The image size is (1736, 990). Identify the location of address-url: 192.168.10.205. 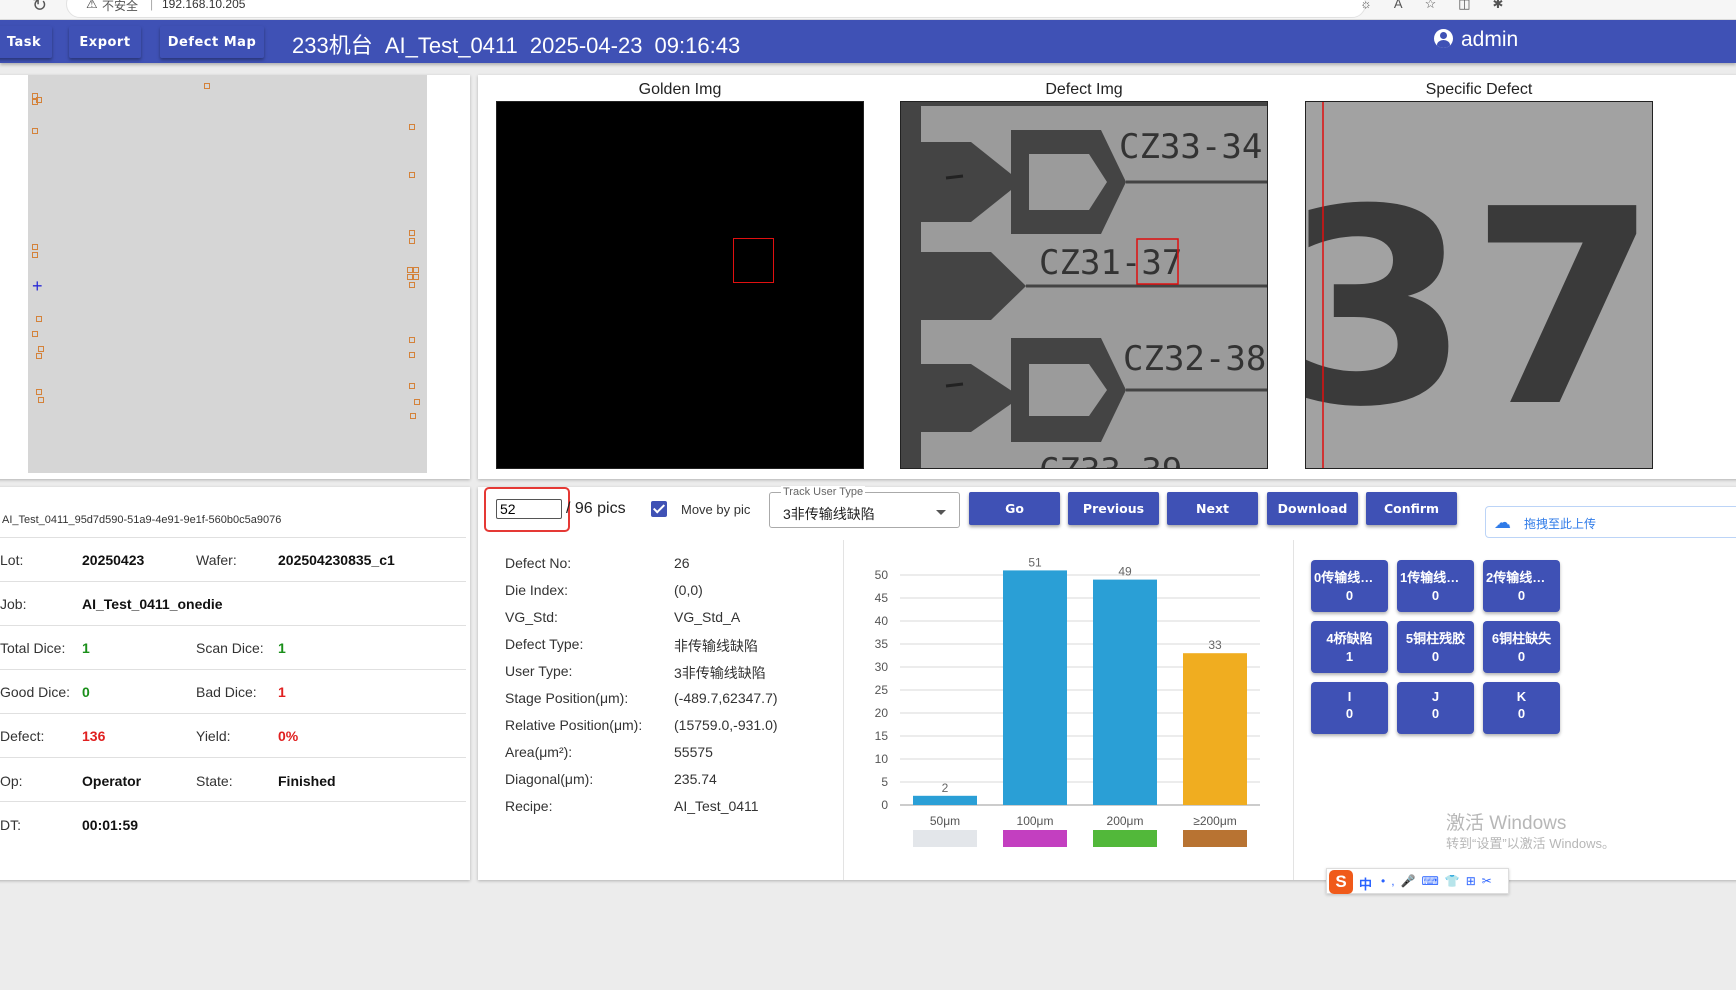
(203, 5).